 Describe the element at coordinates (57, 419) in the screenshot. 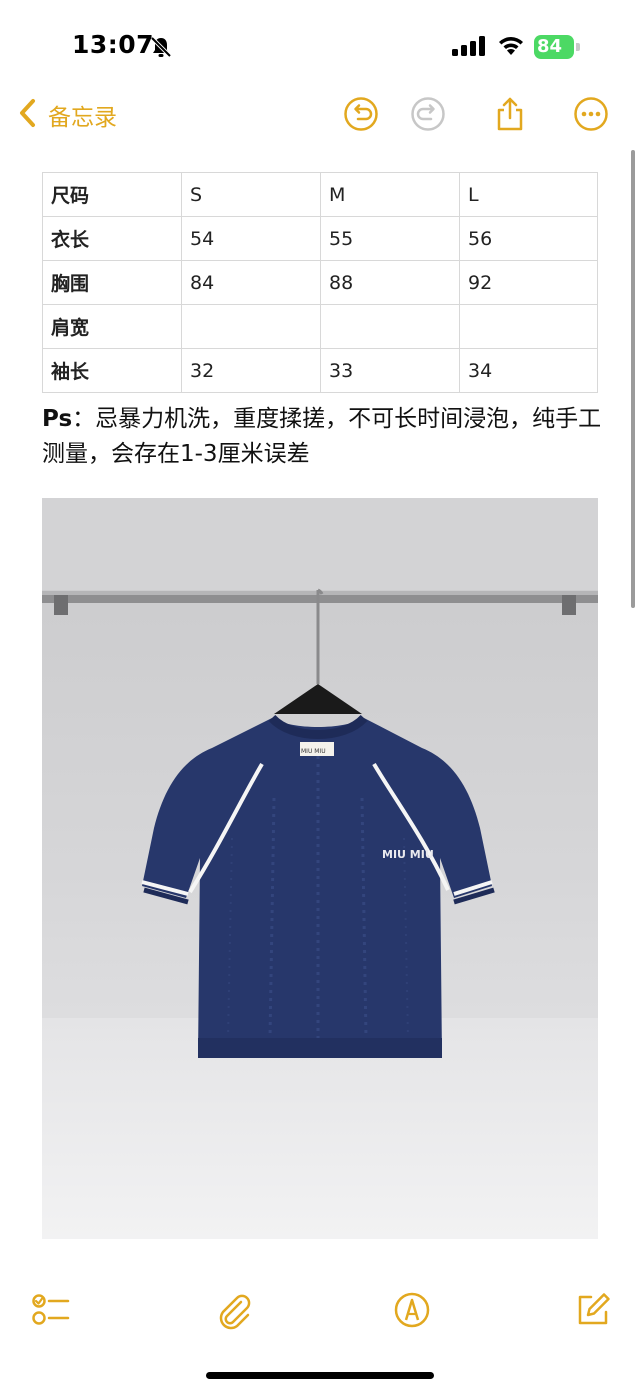

I see `note-prefix: Ps` at that location.